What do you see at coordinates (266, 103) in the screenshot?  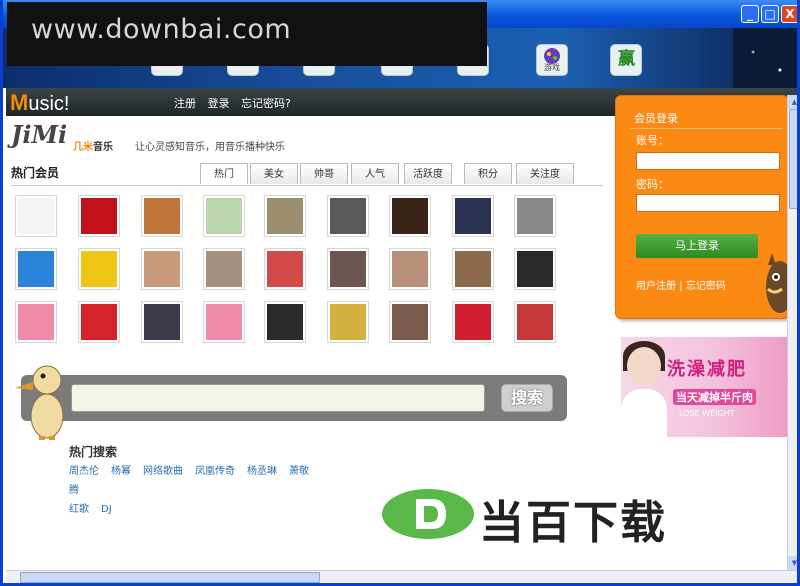 I see `forgot-password-link: 忘记密码?` at bounding box center [266, 103].